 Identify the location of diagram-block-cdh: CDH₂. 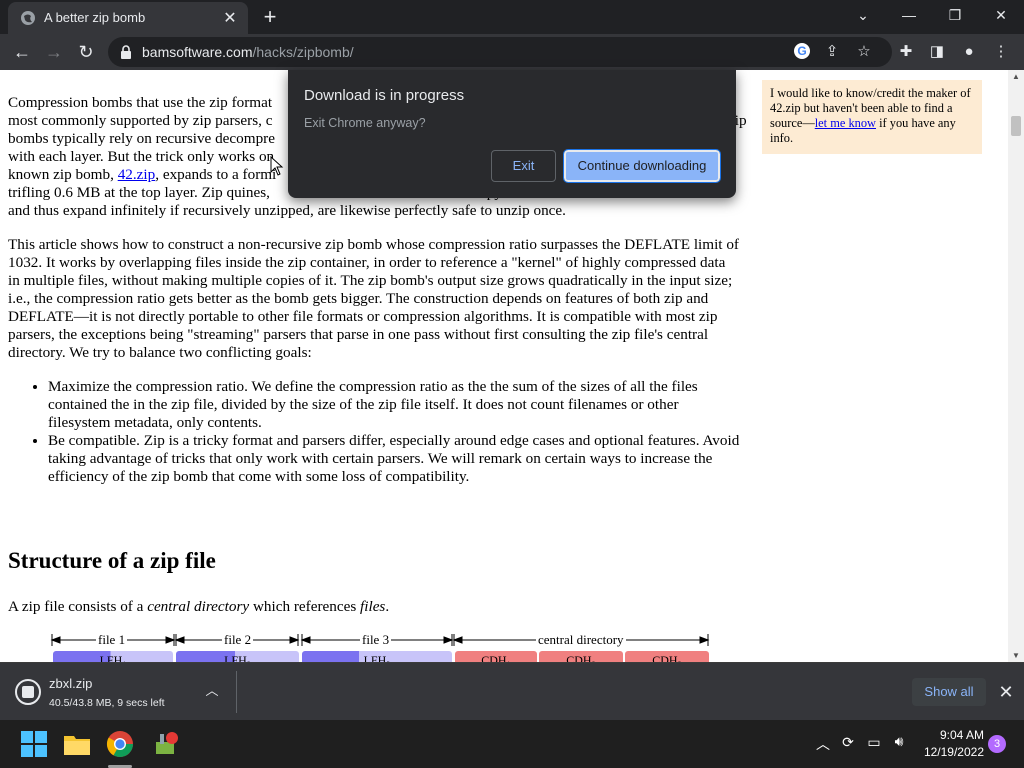
(581, 656).